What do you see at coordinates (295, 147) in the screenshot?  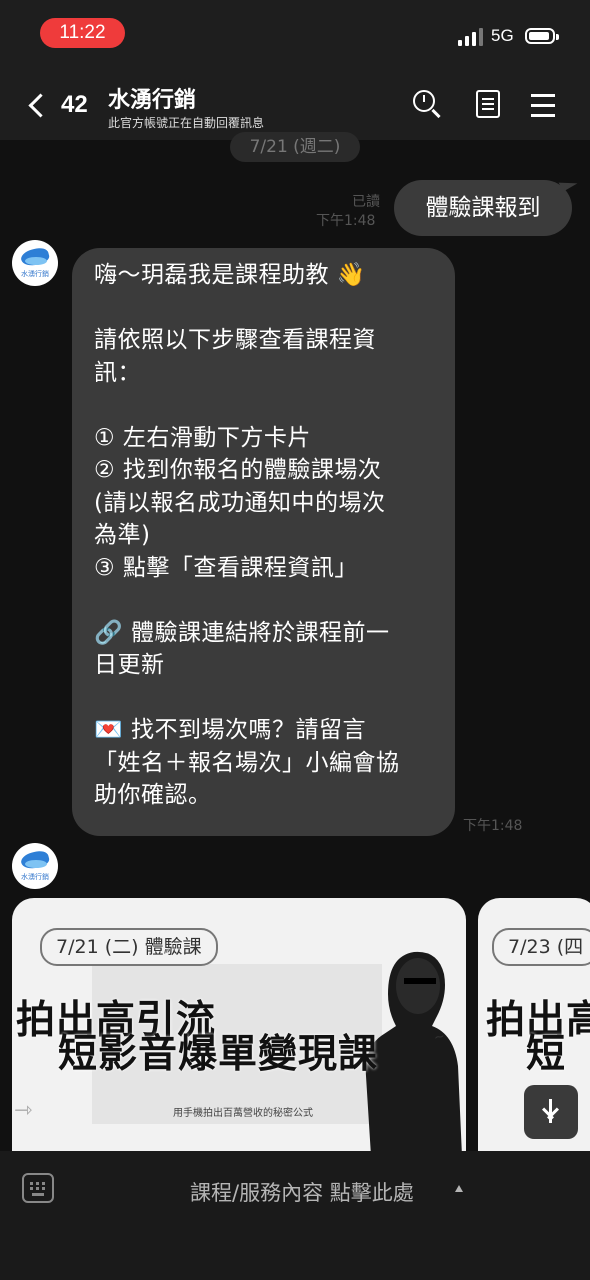 I see `date-separator: 7/21 (週二)` at bounding box center [295, 147].